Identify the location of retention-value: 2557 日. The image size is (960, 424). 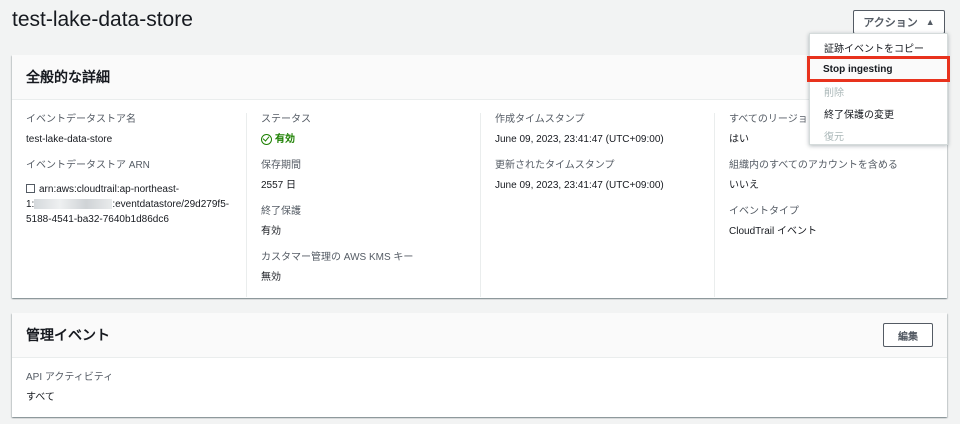
(279, 185).